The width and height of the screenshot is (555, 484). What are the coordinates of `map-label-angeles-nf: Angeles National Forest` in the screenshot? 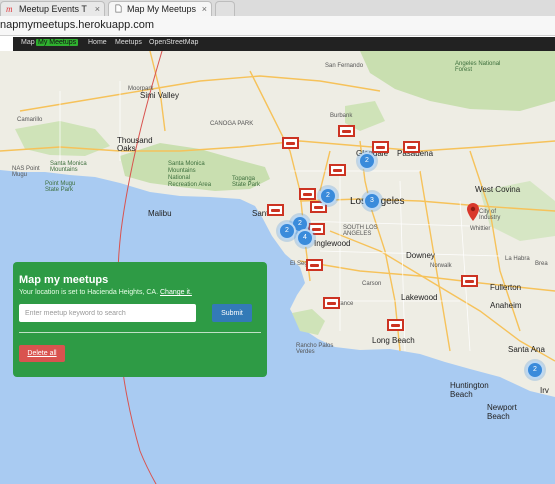 It's located at (478, 67).